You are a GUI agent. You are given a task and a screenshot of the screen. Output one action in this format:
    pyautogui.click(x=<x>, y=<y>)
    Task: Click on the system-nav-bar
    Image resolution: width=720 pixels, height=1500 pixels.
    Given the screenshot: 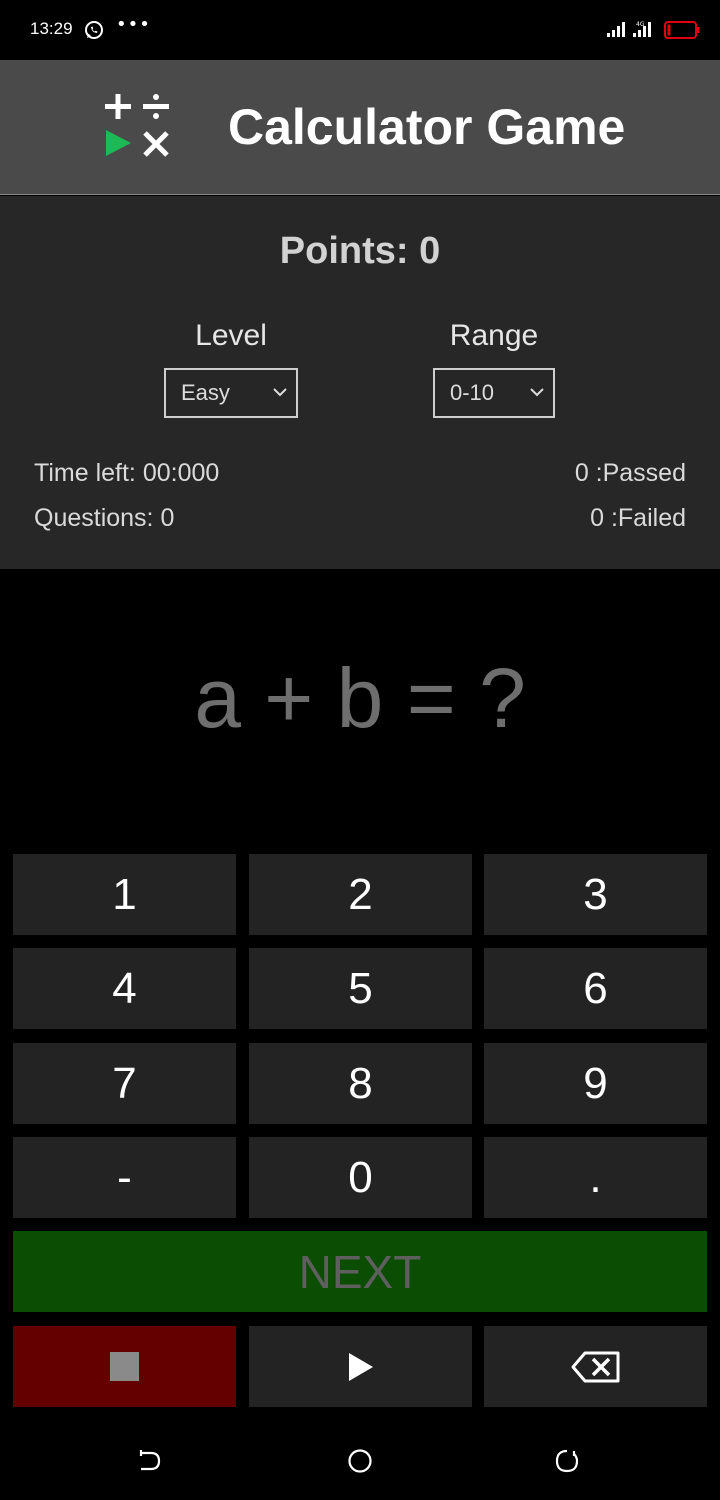 What is the action you would take?
    pyautogui.click(x=360, y=1460)
    